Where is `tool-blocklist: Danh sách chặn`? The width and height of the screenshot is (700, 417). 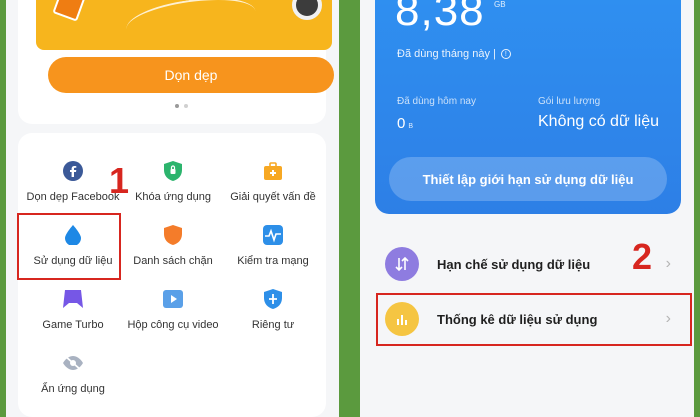
tool-blocklist: Danh sách chặn is located at coordinates (173, 245).